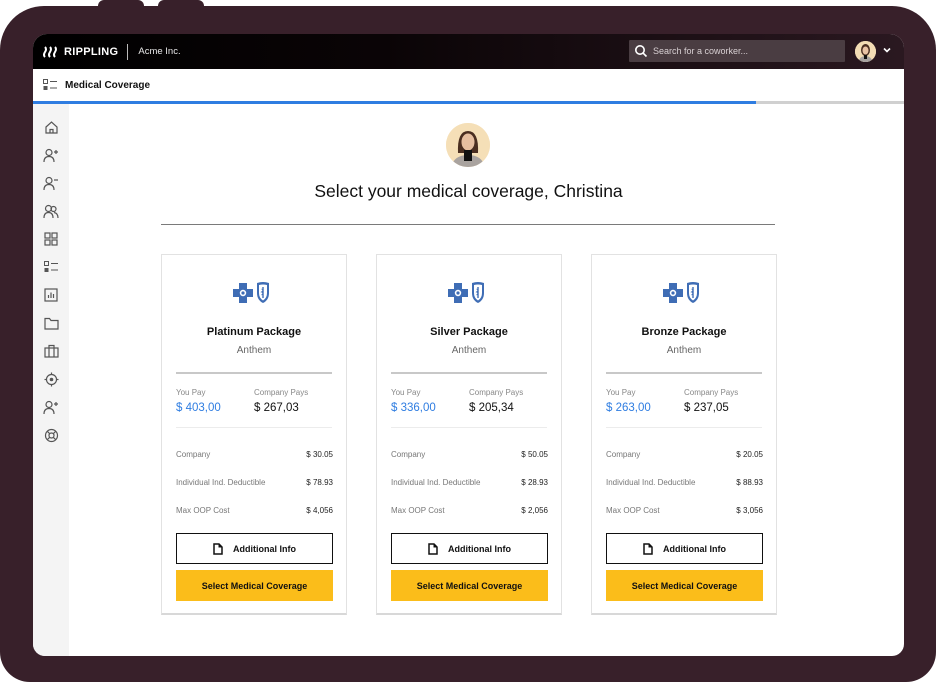  Describe the element at coordinates (276, 408) in the screenshot. I see `company-pays-amount: $ 267,03` at that location.